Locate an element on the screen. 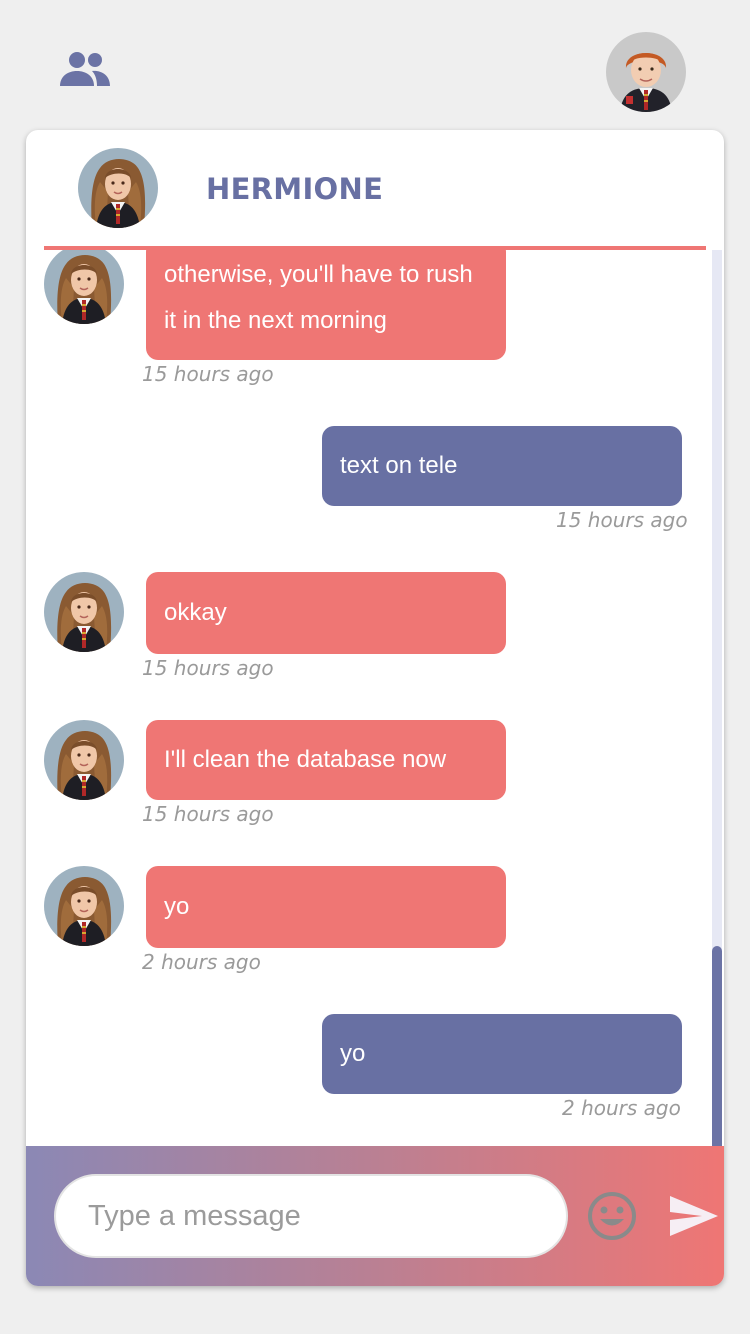 The height and width of the screenshot is (1334, 750). chat-header: HERMIONE is located at coordinates (375, 190).